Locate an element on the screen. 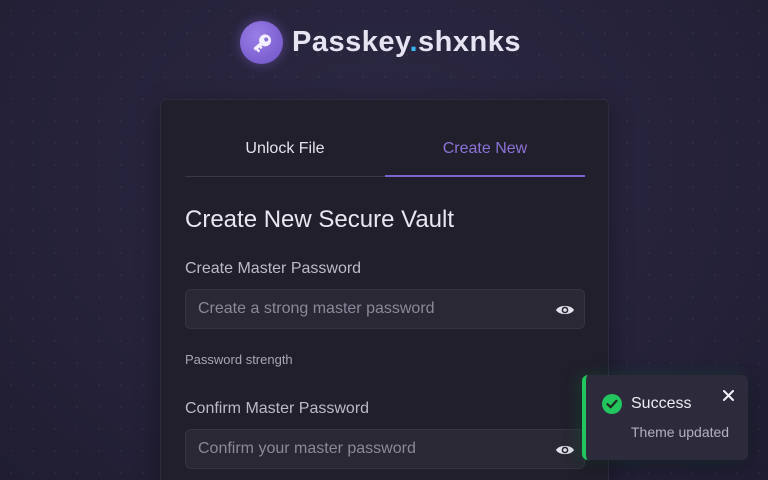 This screenshot has width=768, height=480. toast-title: Success is located at coordinates (661, 403).